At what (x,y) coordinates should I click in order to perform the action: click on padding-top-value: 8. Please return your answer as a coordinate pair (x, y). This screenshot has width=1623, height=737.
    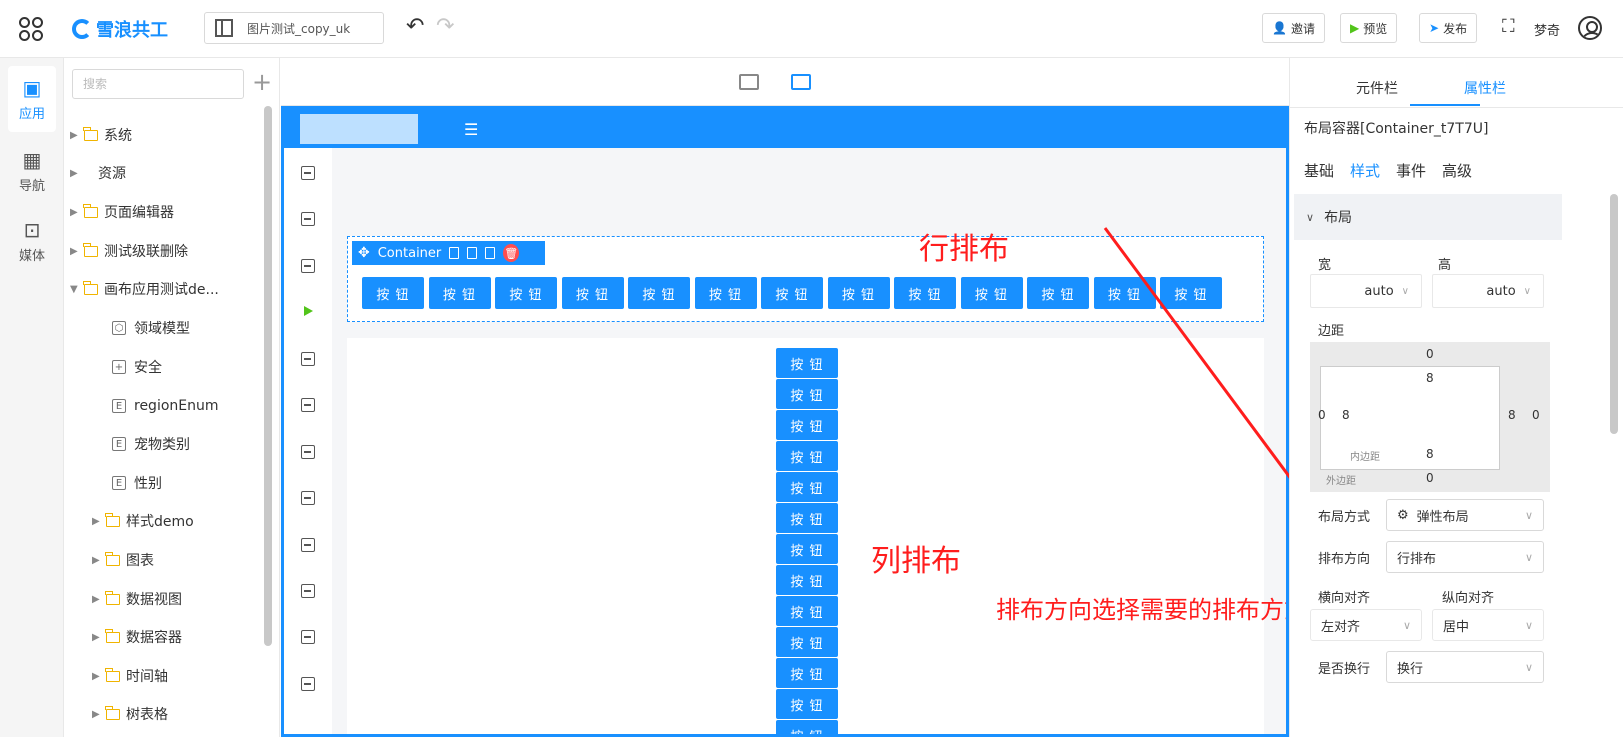
    Looking at the image, I should click on (1430, 378).